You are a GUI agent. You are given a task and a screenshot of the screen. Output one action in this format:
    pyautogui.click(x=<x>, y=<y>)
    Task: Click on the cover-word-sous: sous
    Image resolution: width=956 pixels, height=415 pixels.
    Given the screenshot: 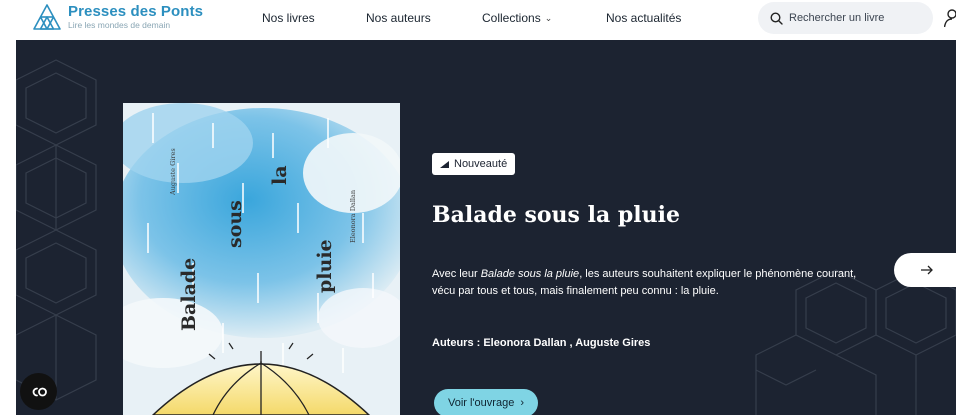 What is the action you would take?
    pyautogui.click(x=235, y=224)
    